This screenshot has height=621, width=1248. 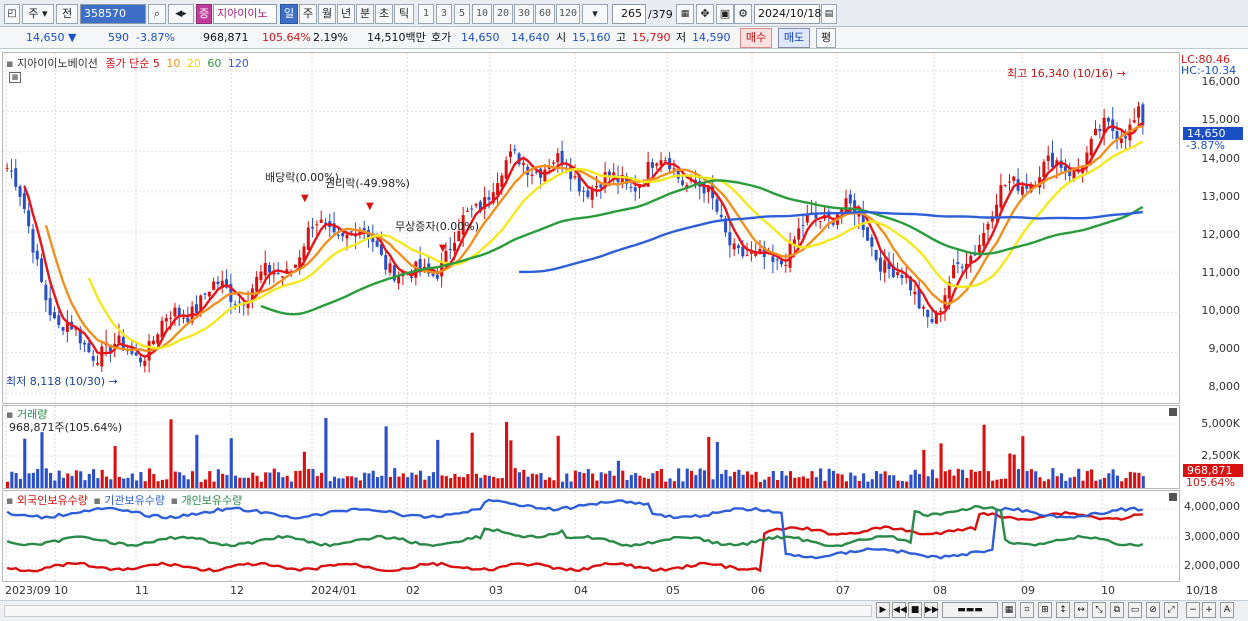 I want to click on interval-3-button: 3, so click(x=444, y=14).